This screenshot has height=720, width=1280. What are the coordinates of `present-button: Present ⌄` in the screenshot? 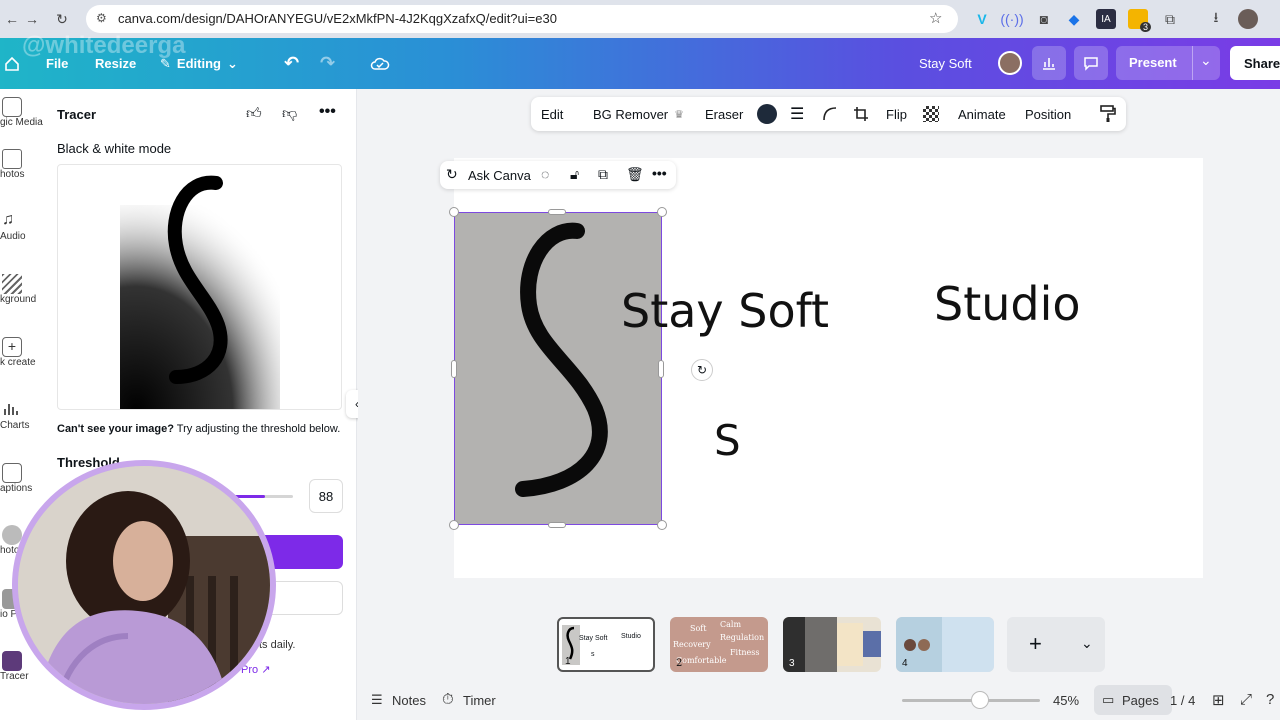 It's located at (1168, 63).